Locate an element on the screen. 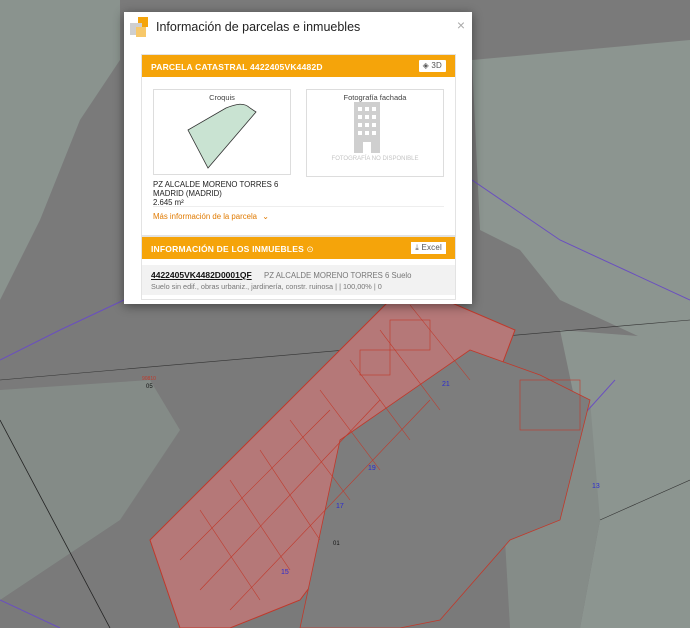 The width and height of the screenshot is (690, 628). parcel-address-line2: MADRID (MADRID) is located at coordinates (187, 193).